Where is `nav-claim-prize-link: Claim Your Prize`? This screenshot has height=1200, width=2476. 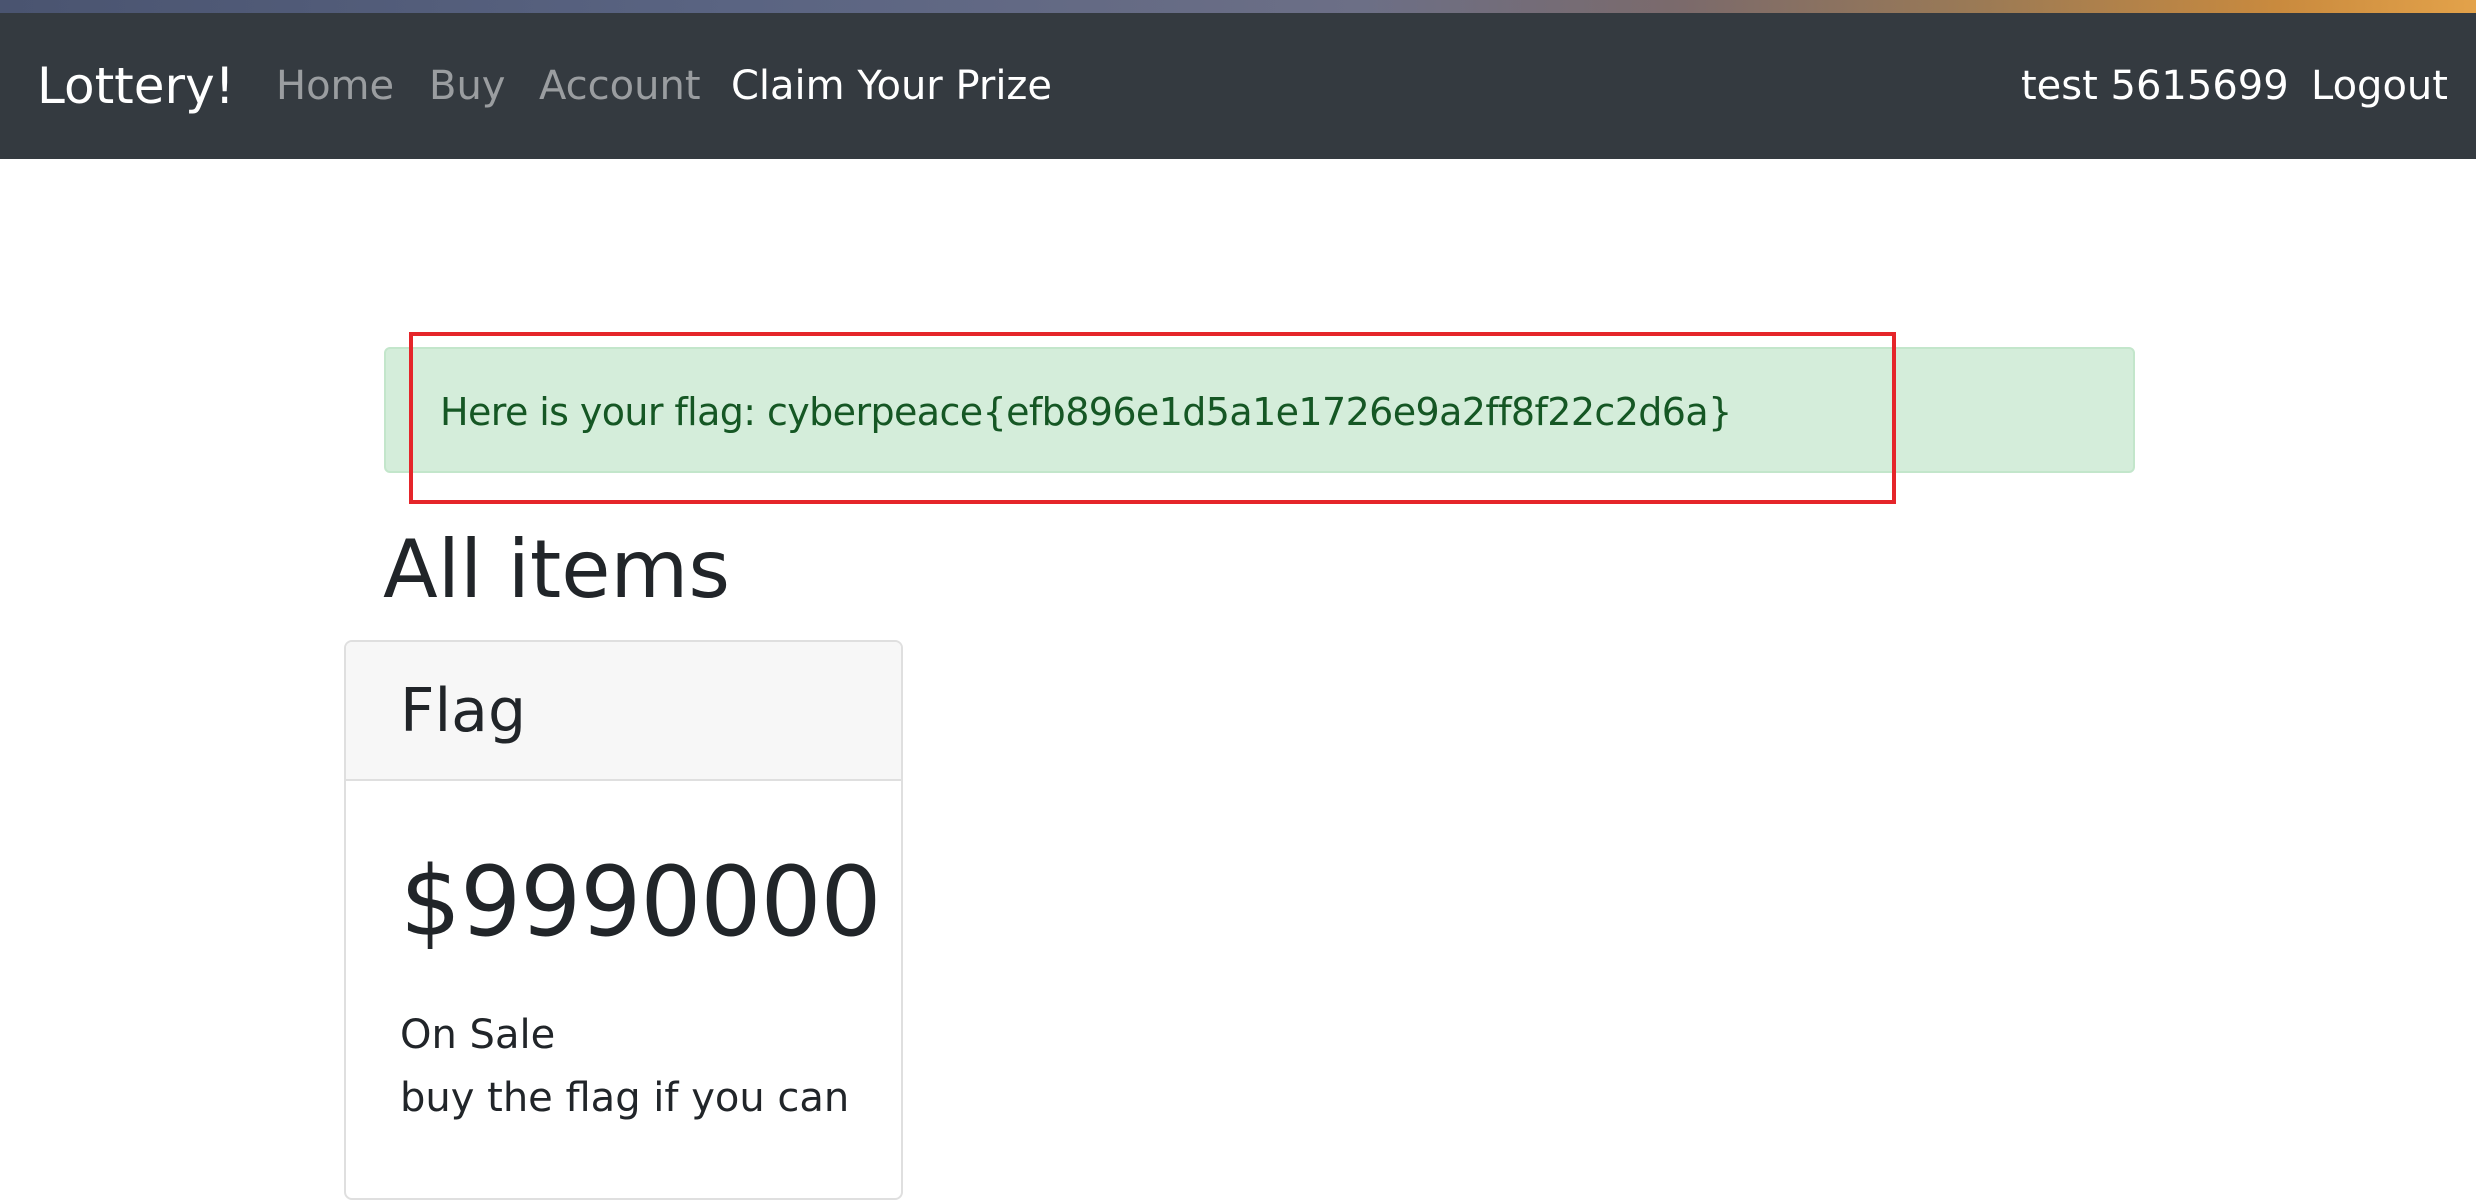
nav-claim-prize-link: Claim Your Prize is located at coordinates (891, 86).